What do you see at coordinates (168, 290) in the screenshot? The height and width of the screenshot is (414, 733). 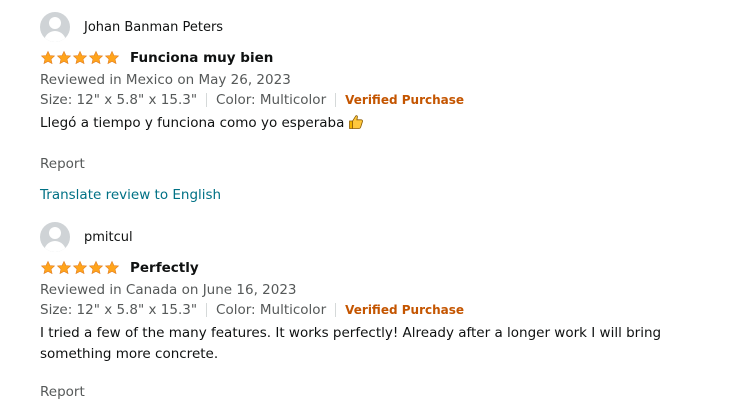 I see `review-date: Reviewed in Canada on June 16, 2023` at bounding box center [168, 290].